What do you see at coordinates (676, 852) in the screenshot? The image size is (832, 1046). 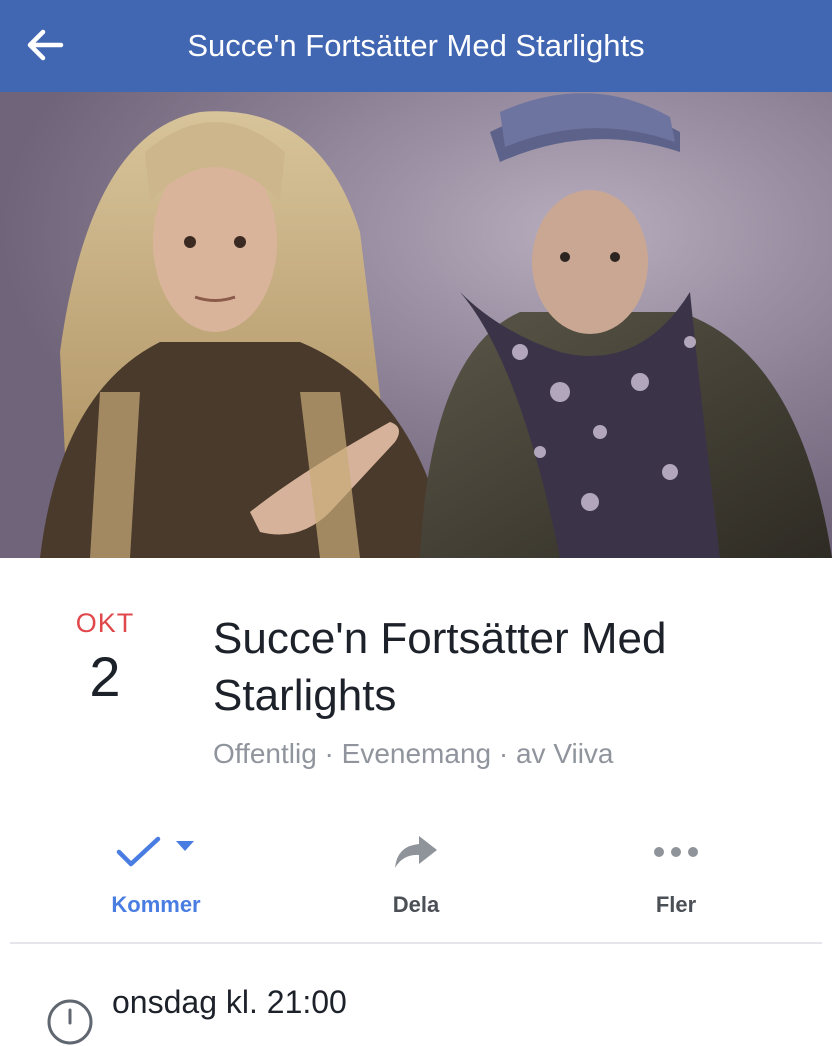 I see `more-dots-icon` at bounding box center [676, 852].